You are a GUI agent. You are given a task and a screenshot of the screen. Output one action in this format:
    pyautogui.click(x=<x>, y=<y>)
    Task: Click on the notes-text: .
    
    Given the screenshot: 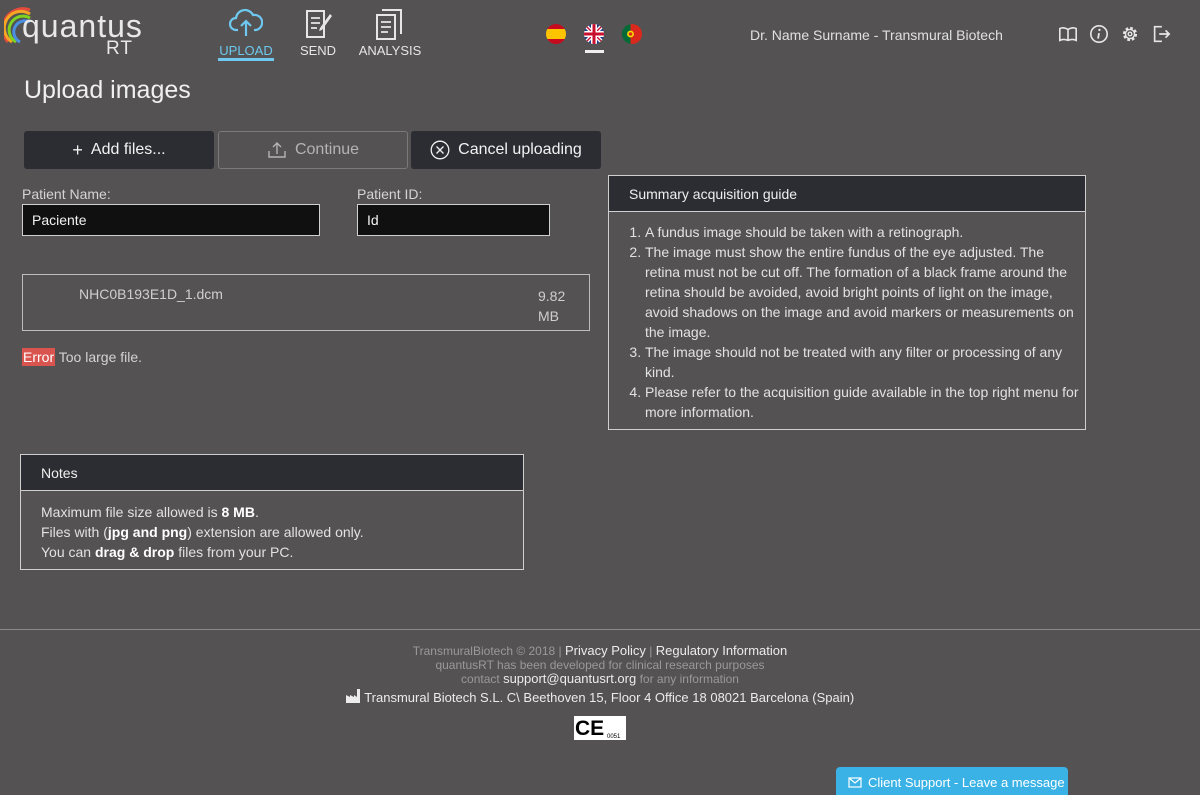 What is the action you would take?
    pyautogui.click(x=256, y=512)
    